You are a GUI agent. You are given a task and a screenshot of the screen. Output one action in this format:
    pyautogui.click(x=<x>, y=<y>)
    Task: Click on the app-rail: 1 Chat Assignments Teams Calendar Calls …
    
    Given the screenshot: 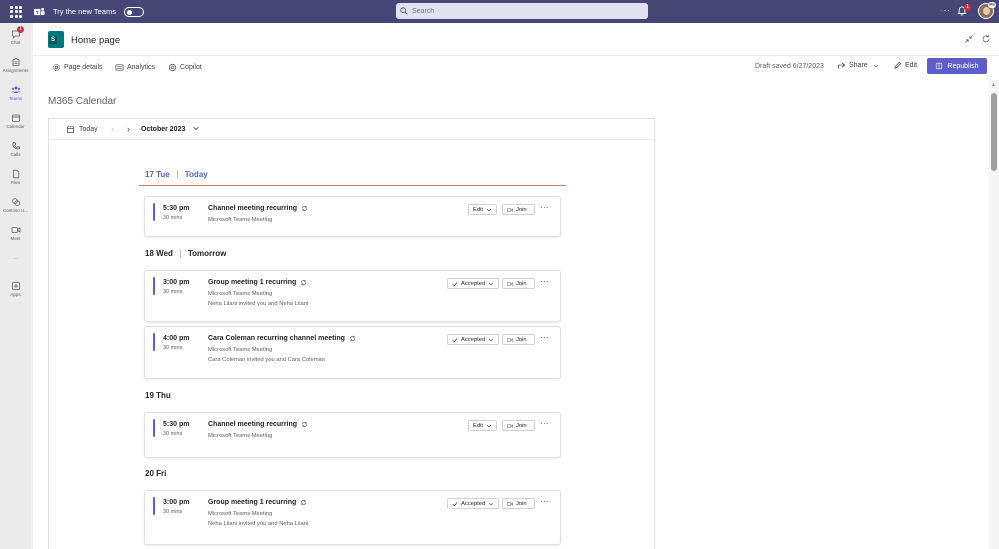 What is the action you would take?
    pyautogui.click(x=15, y=286)
    